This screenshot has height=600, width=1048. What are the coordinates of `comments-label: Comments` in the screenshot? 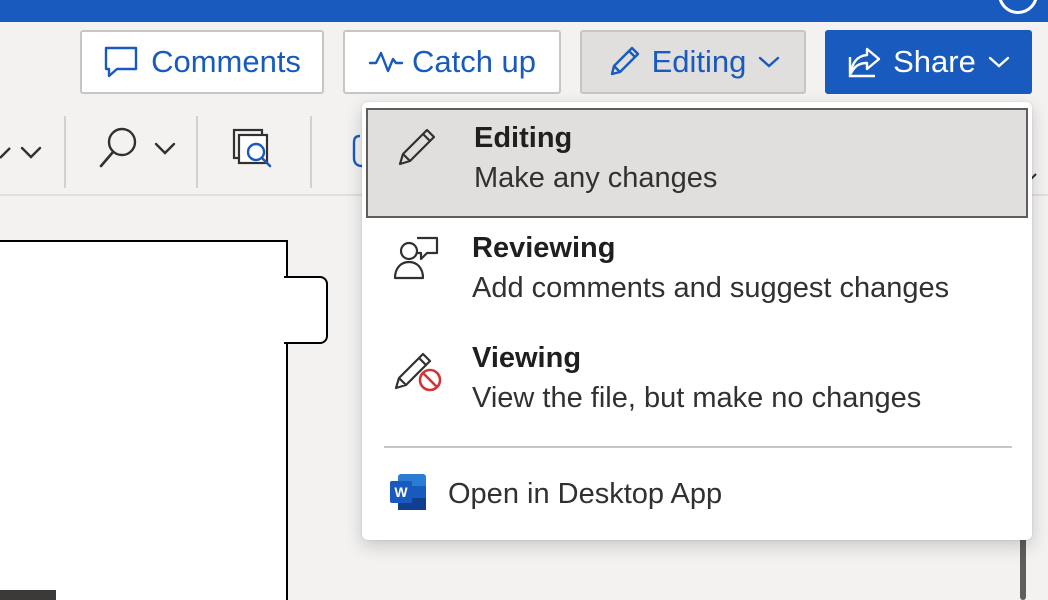 It's located at (226, 61).